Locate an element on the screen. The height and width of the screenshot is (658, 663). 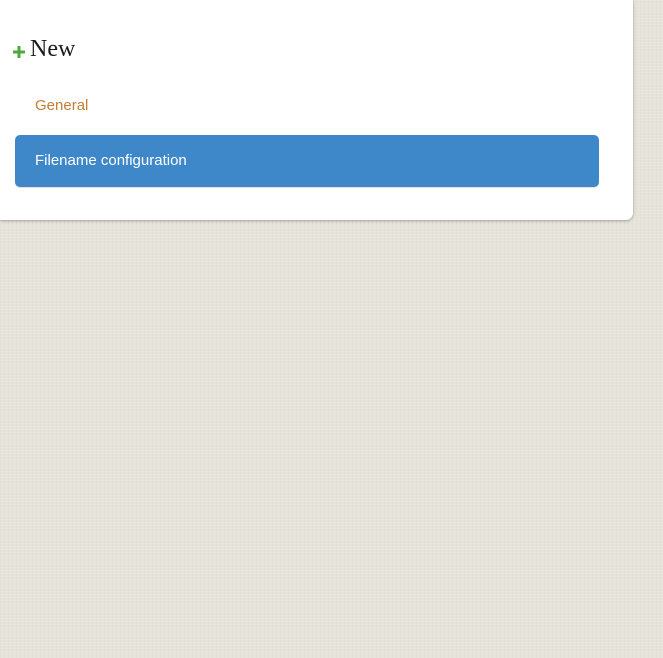
new-label: New is located at coordinates (53, 49).